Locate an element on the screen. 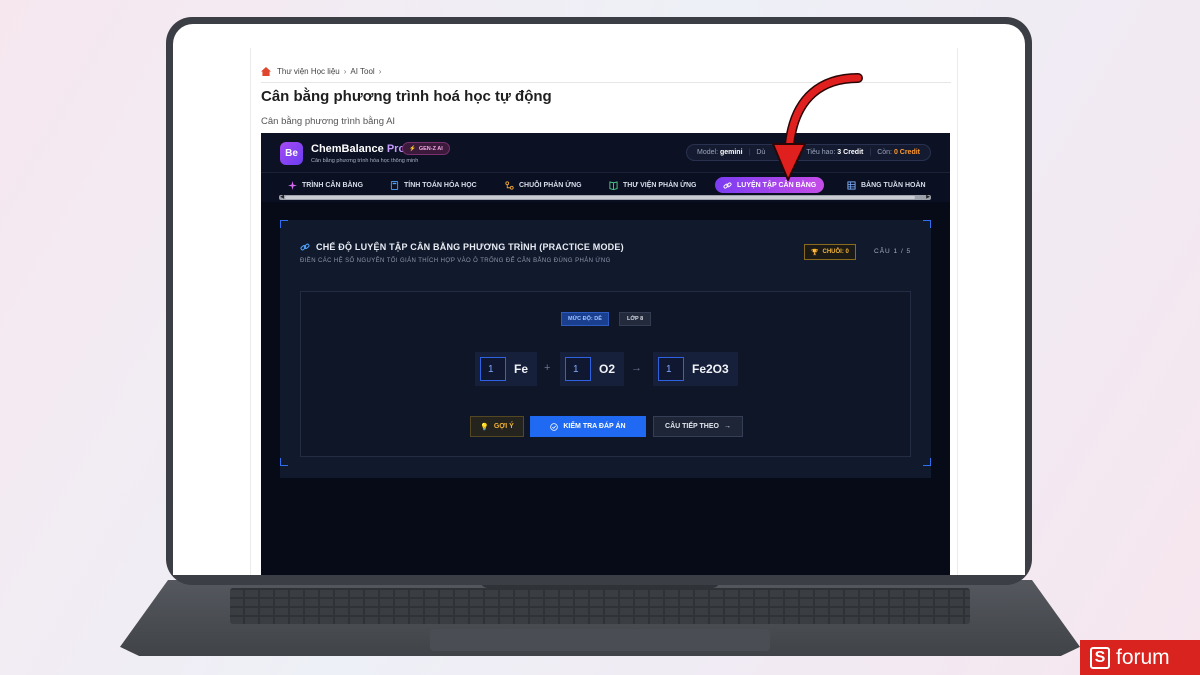 This screenshot has width=1200, height=675. app-logo: Be is located at coordinates (291, 153).